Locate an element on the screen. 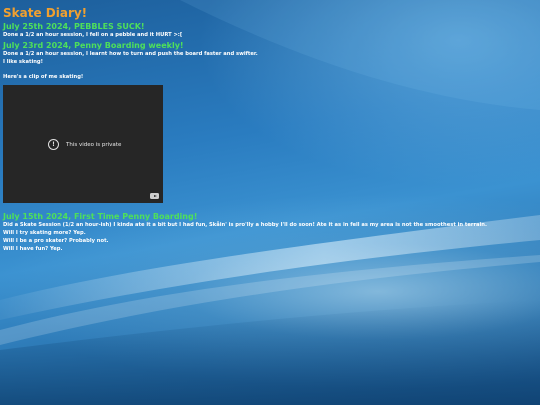 The height and width of the screenshot is (405, 540). info-circle-icon: ! is located at coordinates (53, 145).